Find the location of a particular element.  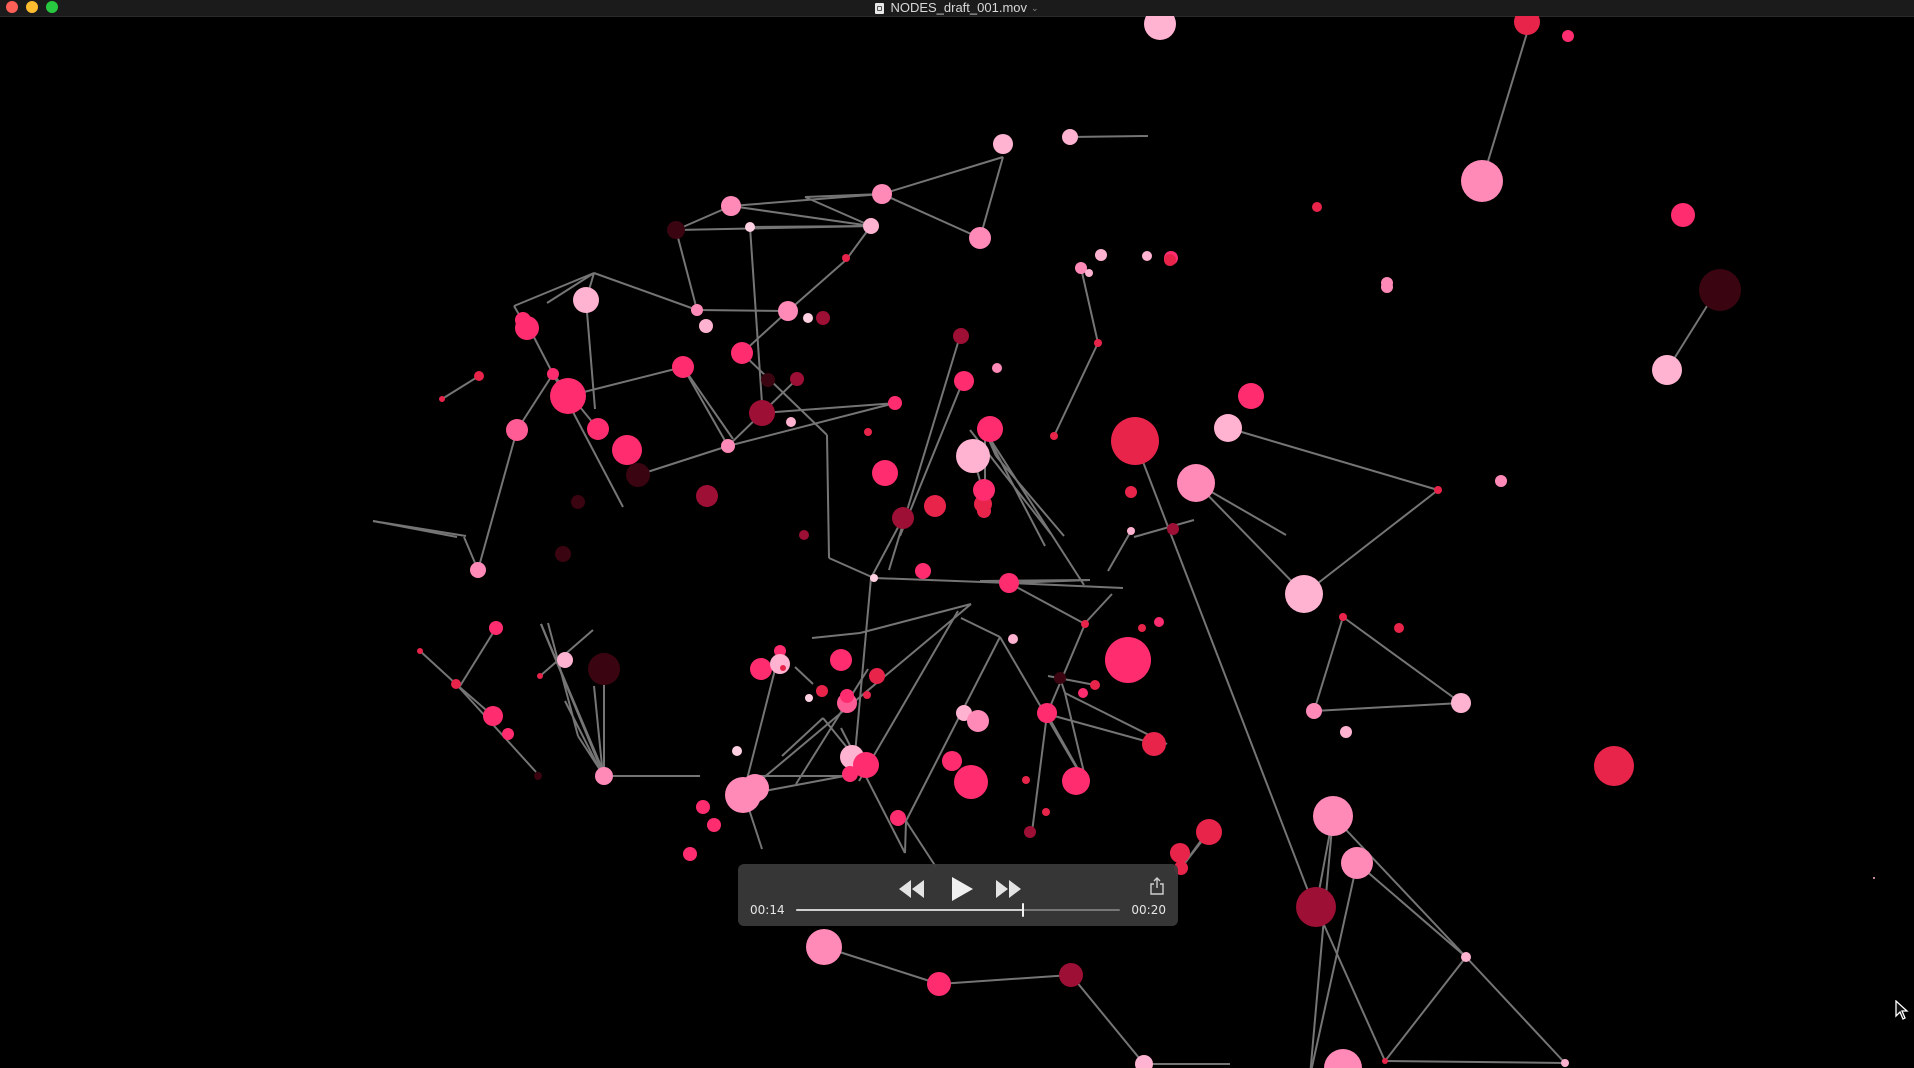

play-button is located at coordinates (962, 889).